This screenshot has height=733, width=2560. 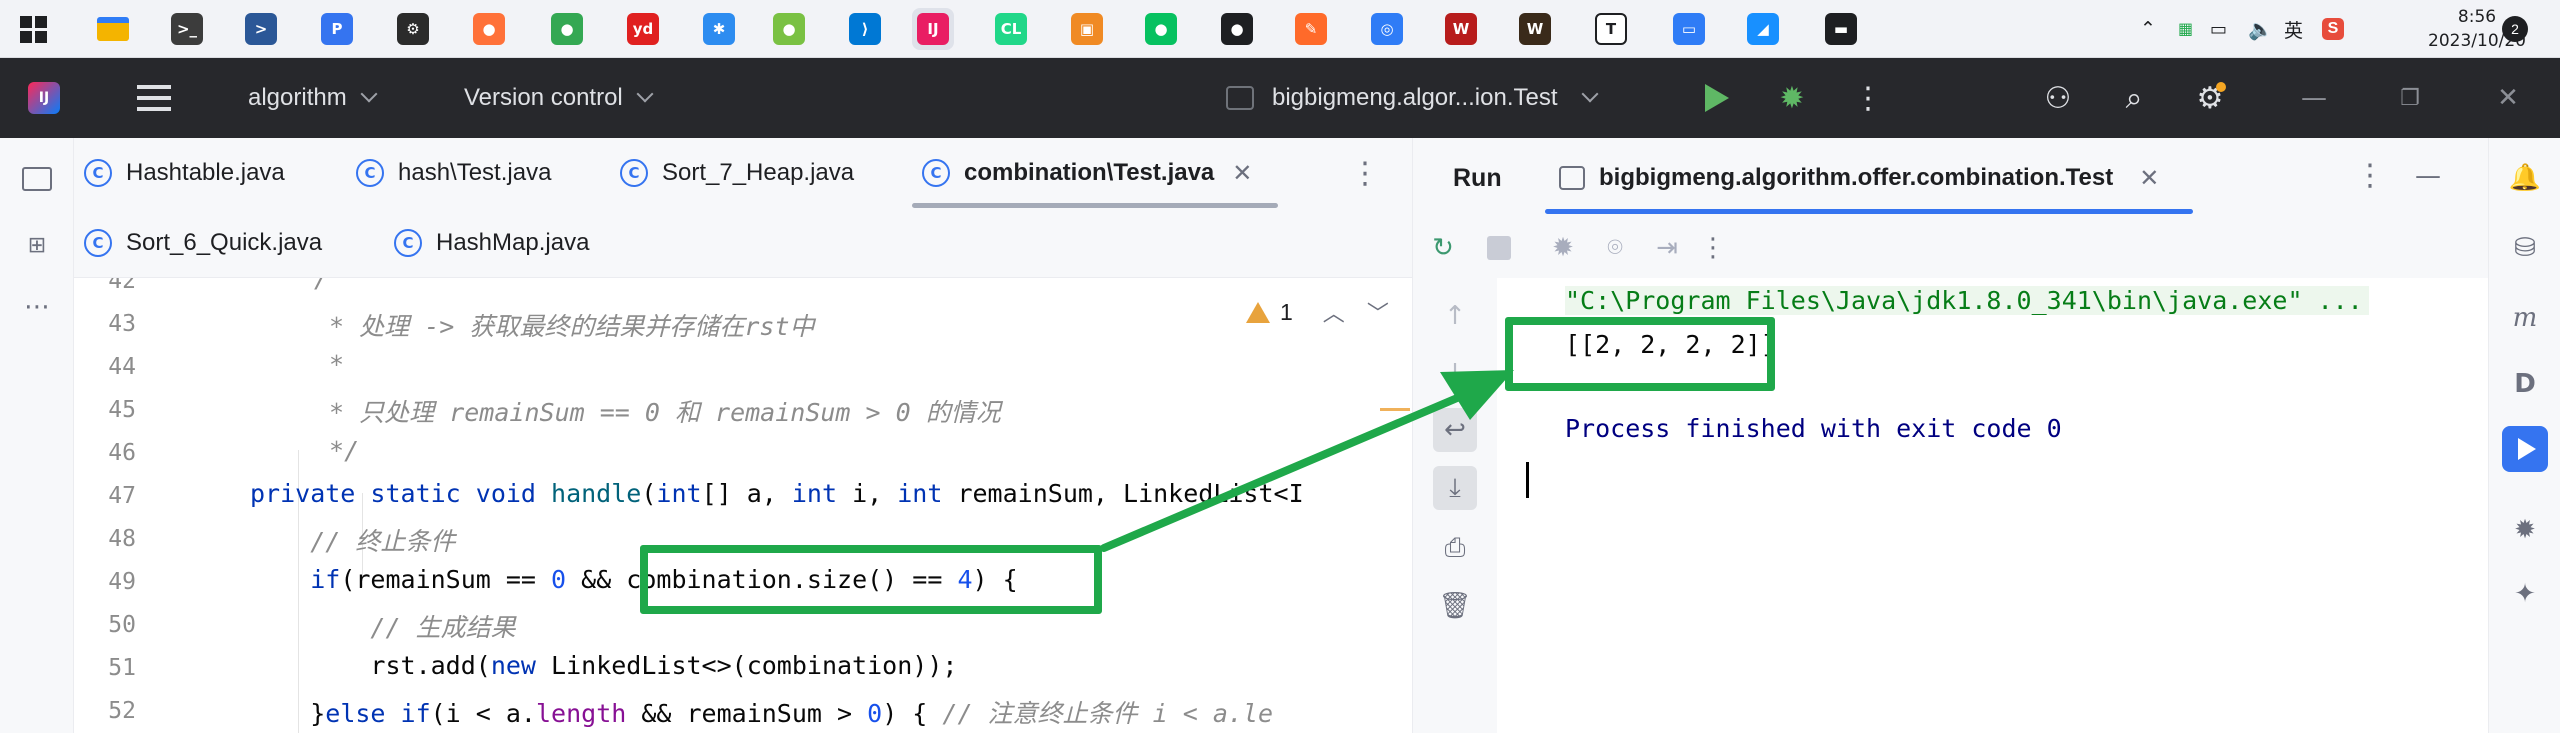 What do you see at coordinates (1611, 29) in the screenshot?
I see `typora-icon: T` at bounding box center [1611, 29].